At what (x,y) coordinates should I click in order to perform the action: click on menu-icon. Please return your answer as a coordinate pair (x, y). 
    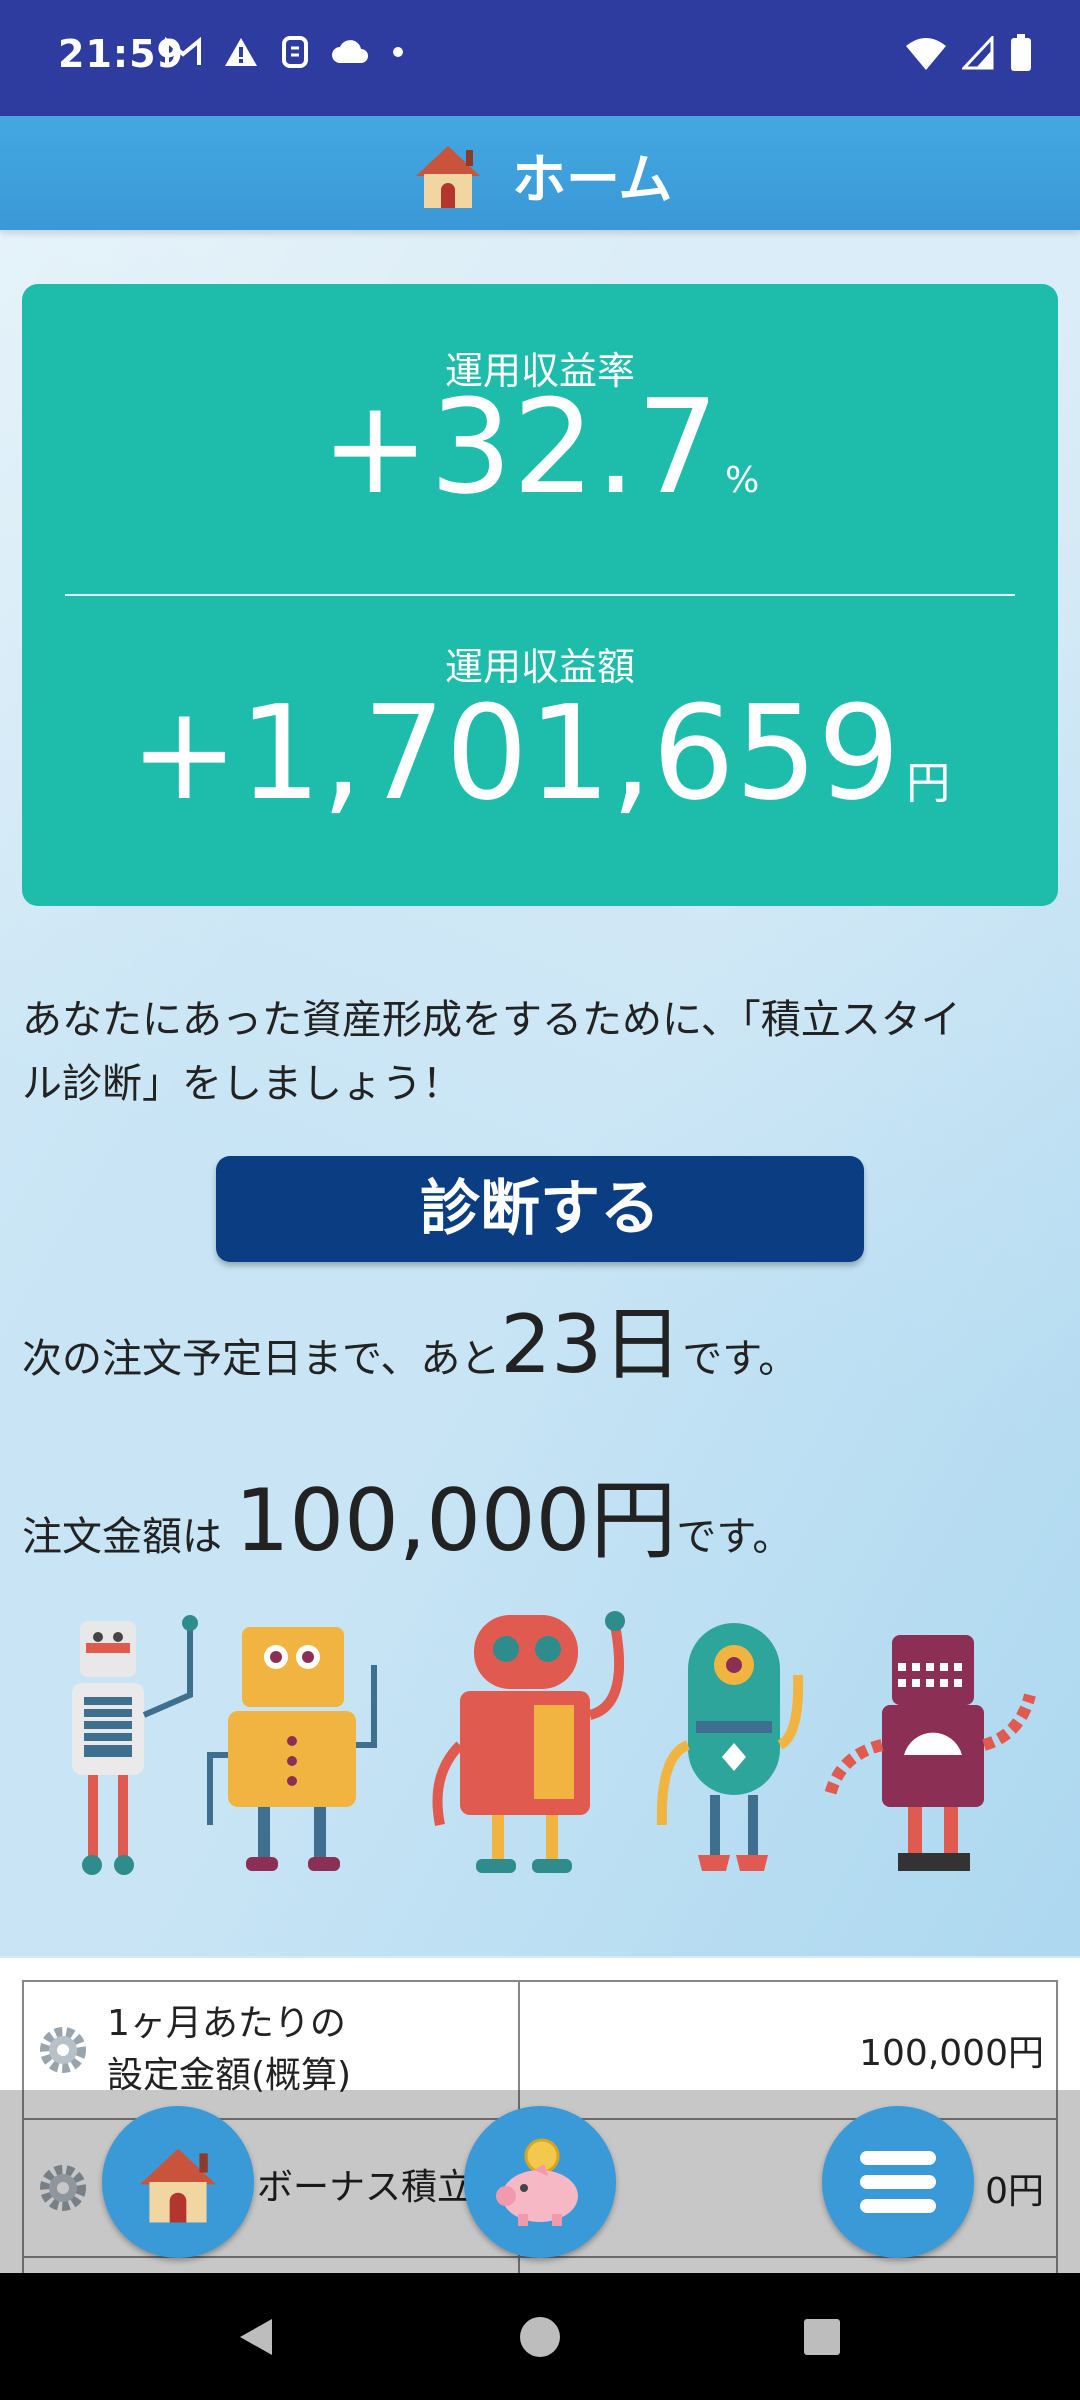
    Looking at the image, I should click on (898, 2182).